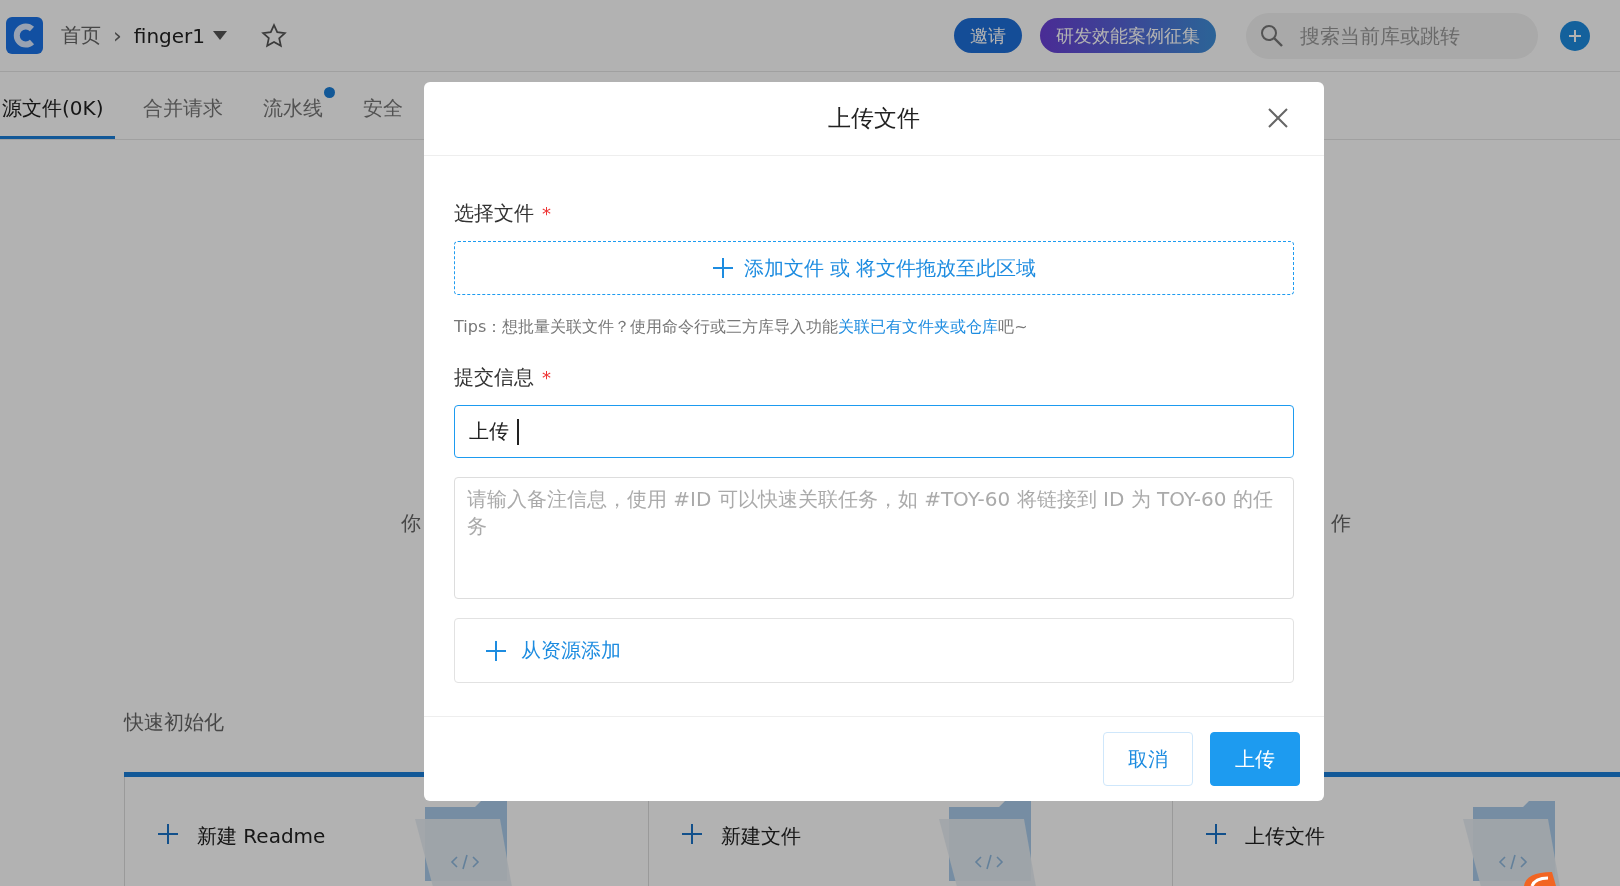 The width and height of the screenshot is (1620, 886). I want to click on search-field: 搜索当前库或跳转, so click(1411, 35).